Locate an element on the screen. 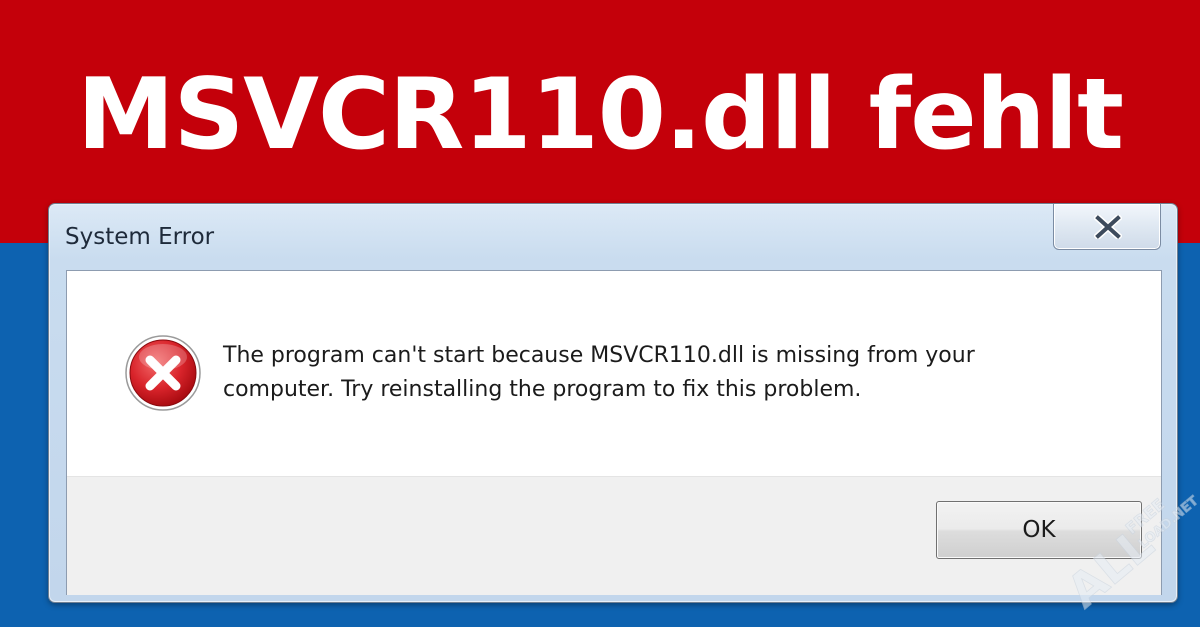 This screenshot has height=627, width=1200. watermark-logo: ALL FREE LOAD.NET is located at coordinates (1128, 556).